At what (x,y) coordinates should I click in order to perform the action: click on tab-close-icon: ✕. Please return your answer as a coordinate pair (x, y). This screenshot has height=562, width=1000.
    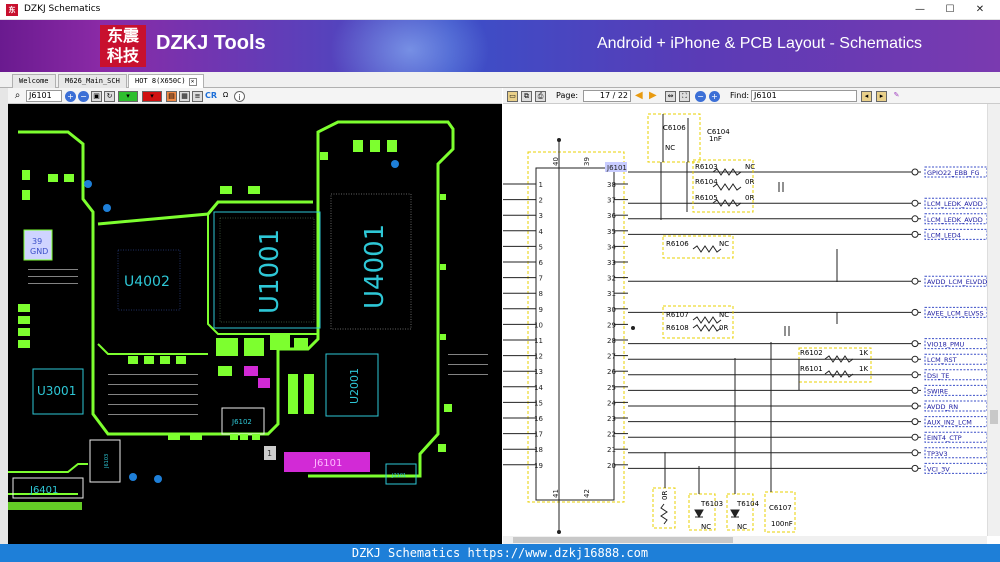
    Looking at the image, I should click on (192, 82).